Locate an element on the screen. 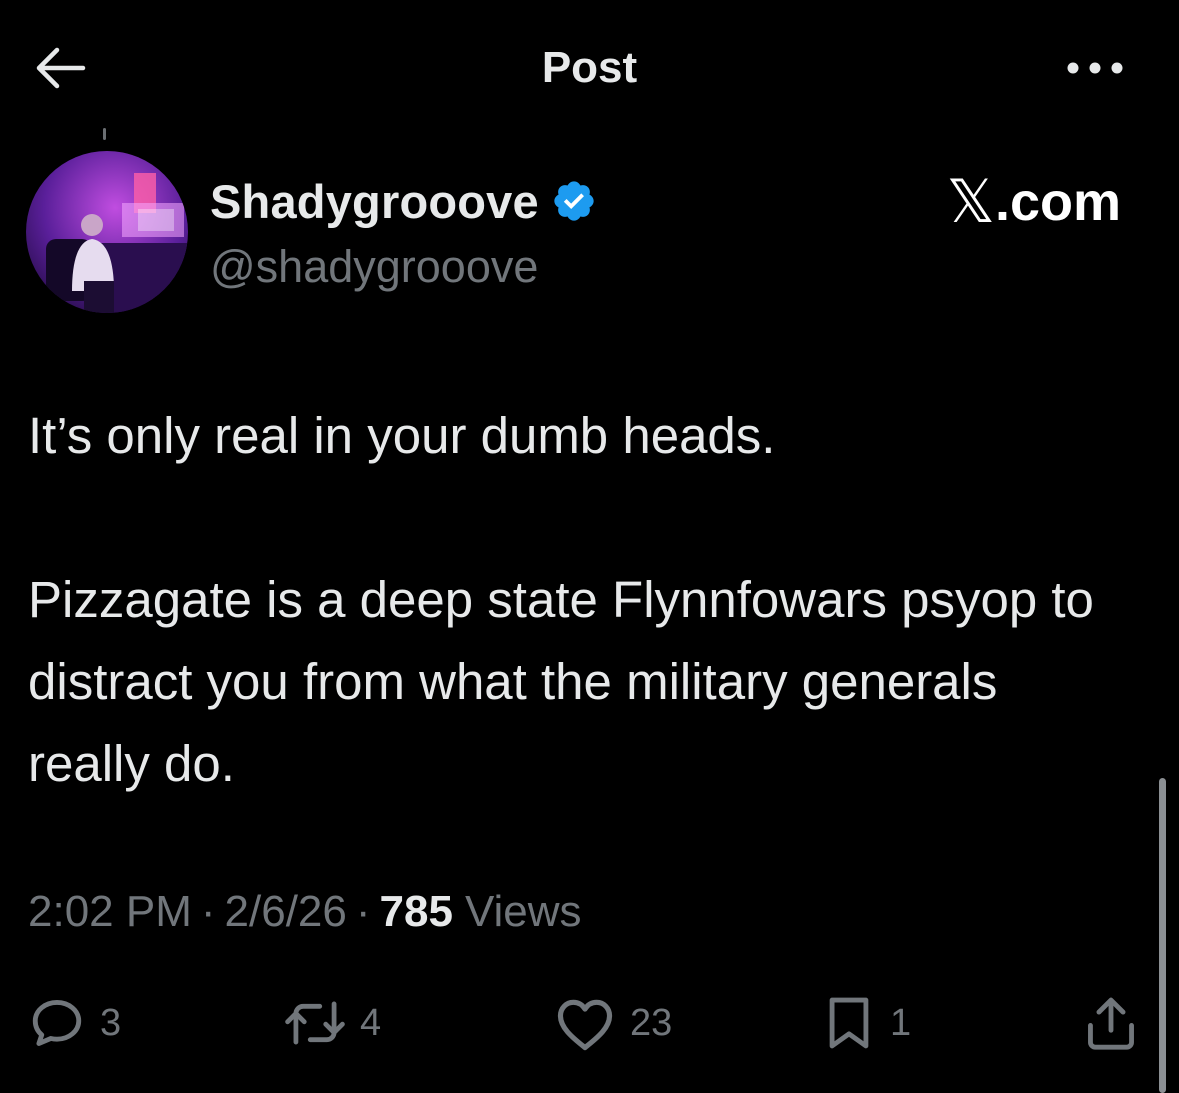 The height and width of the screenshot is (1093, 1179). views-count: 785 is located at coordinates (416, 912).